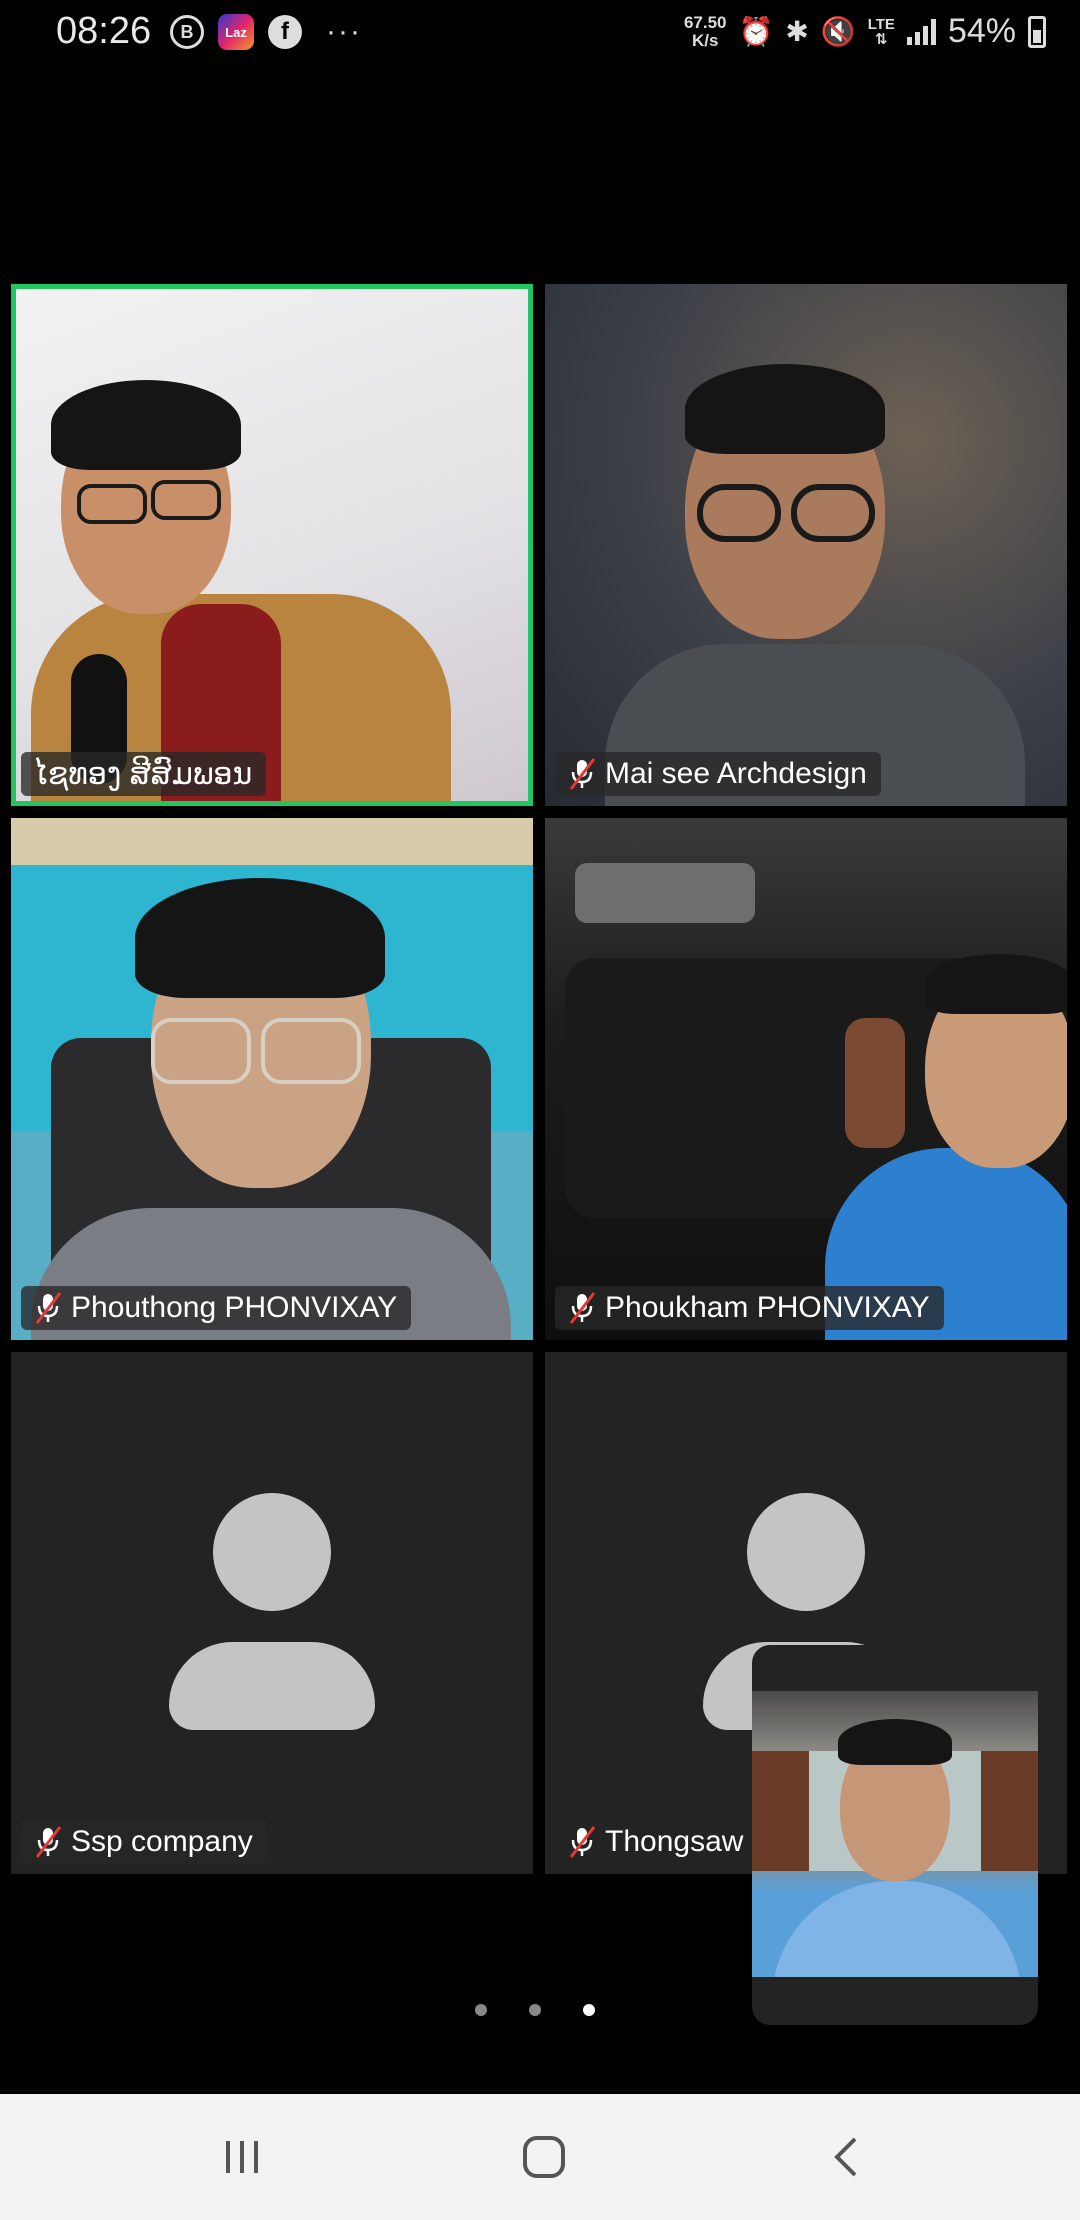 This screenshot has height=2220, width=1080. Describe the element at coordinates (705, 22) in the screenshot. I see `net-speed-value: 67.50` at that location.